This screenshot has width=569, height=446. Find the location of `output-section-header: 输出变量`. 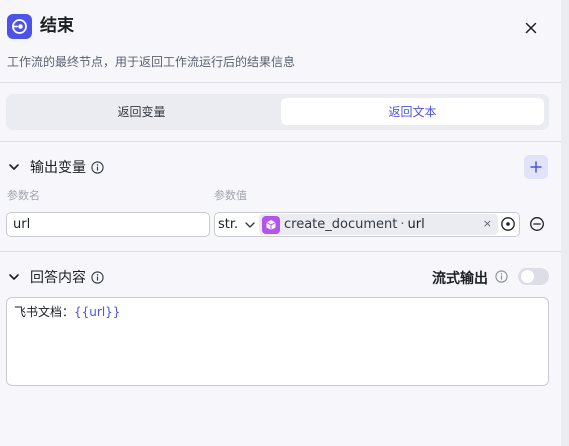

output-section-header: 输出变量 is located at coordinates (56, 167).